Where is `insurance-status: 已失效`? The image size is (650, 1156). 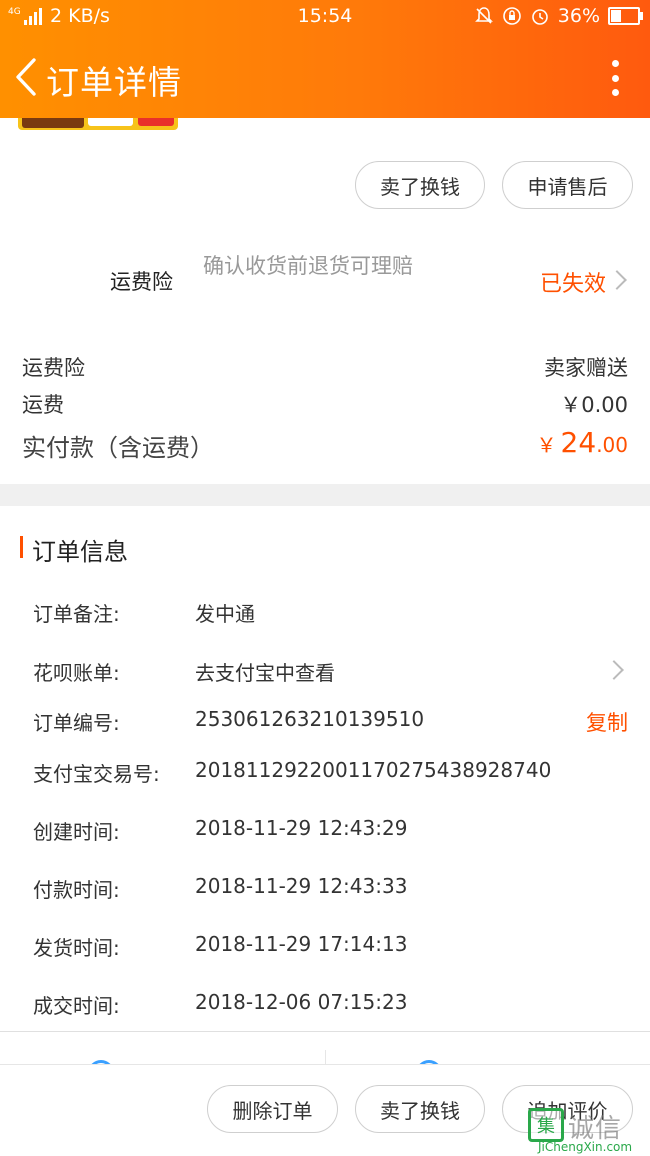
insurance-status: 已失效 is located at coordinates (572, 284).